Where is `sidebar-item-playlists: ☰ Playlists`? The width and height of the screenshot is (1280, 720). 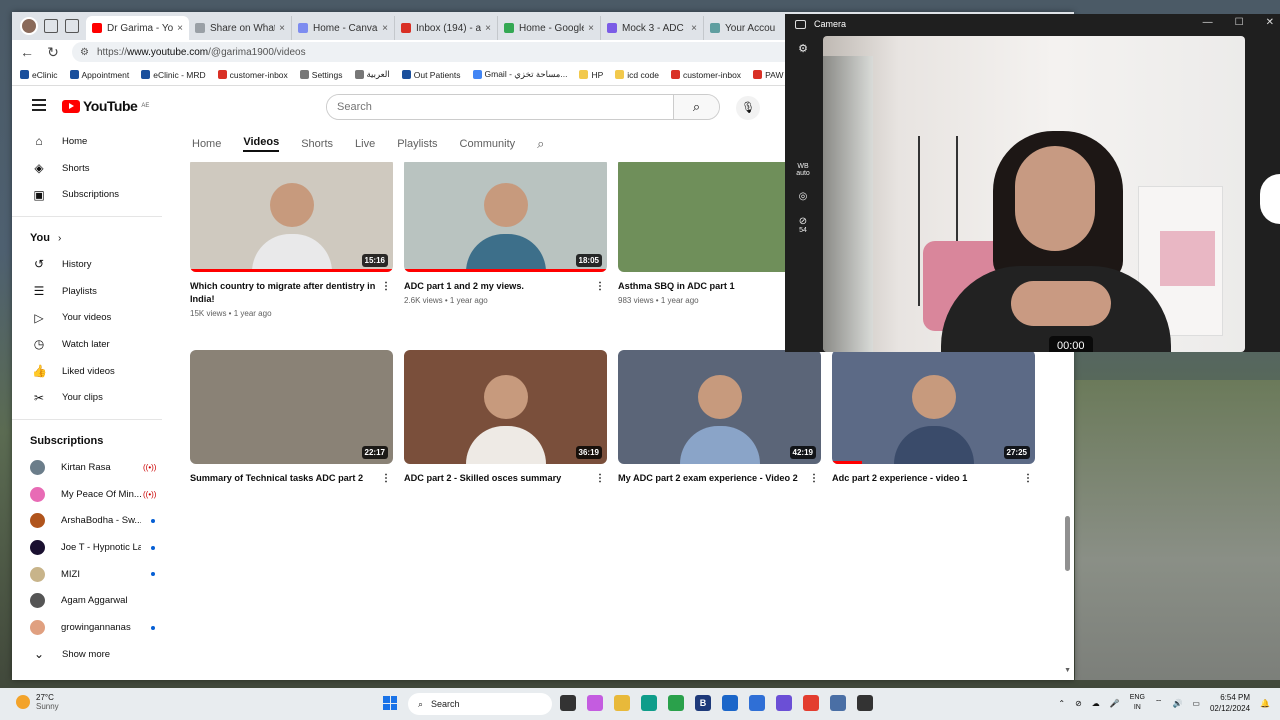
sidebar-item-playlists: ☰ Playlists is located at coordinates (92, 291).